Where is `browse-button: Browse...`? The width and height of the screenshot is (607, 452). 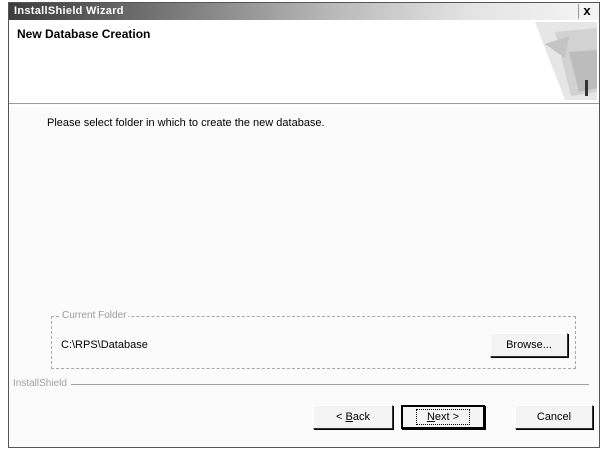 browse-button: Browse... is located at coordinates (529, 345).